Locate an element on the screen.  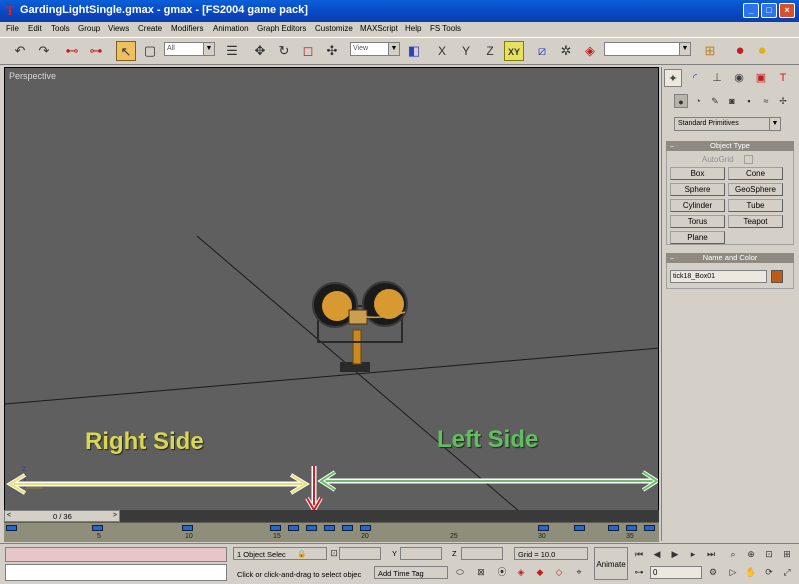
object-name-field: tick18_Box01 is located at coordinates (718, 276).